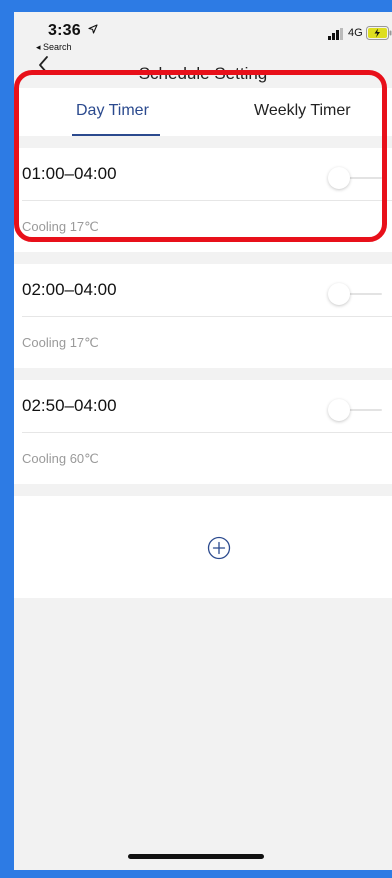  I want to click on status-time: 3:36, so click(64, 30).